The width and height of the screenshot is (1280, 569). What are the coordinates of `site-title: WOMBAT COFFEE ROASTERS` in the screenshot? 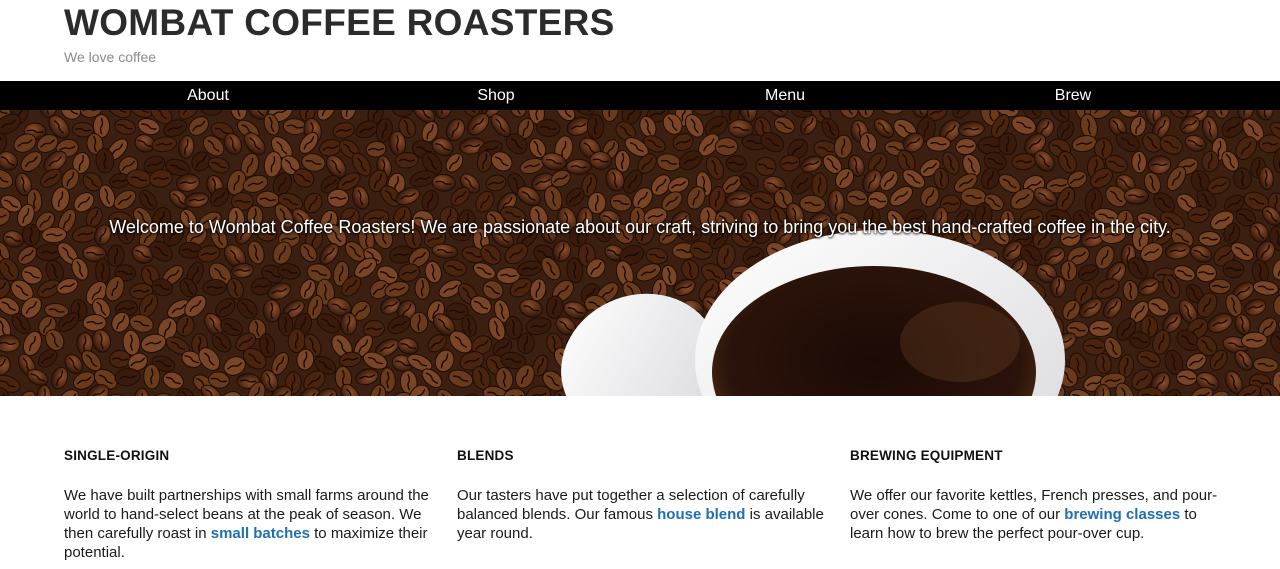 It's located at (339, 22).